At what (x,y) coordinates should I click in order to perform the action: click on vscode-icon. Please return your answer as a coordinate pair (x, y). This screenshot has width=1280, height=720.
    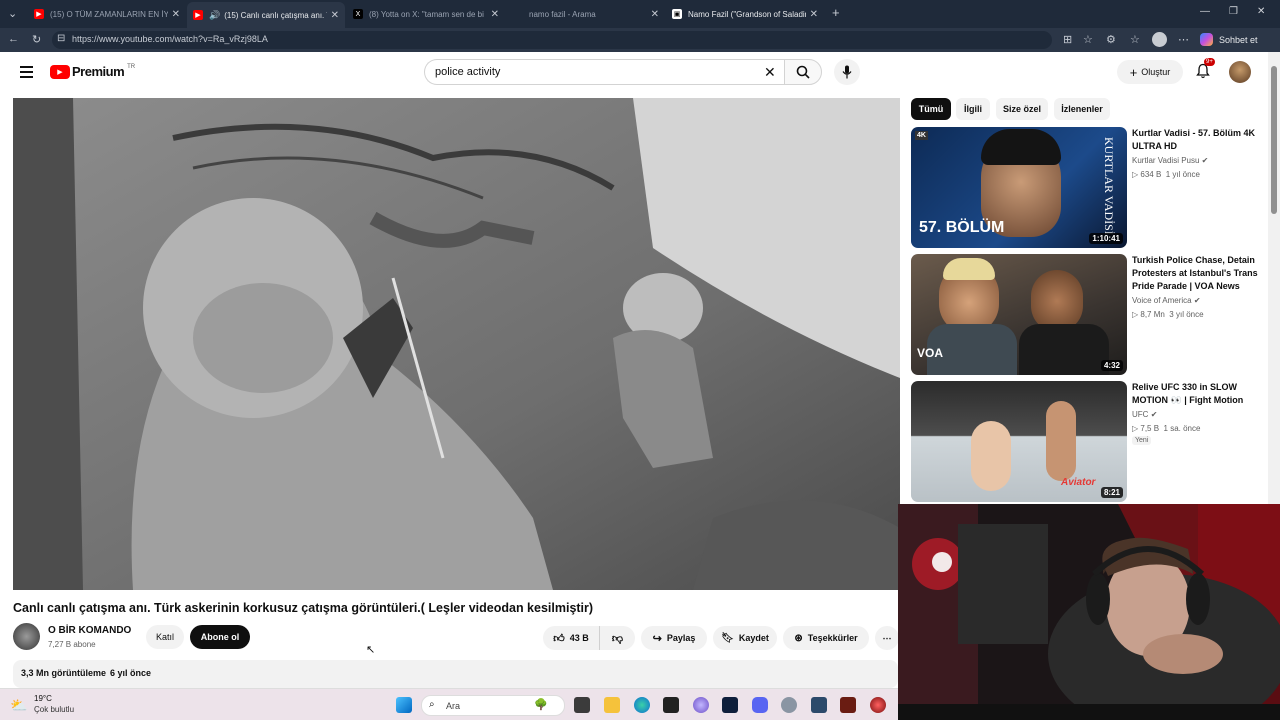
    Looking at the image, I should click on (730, 705).